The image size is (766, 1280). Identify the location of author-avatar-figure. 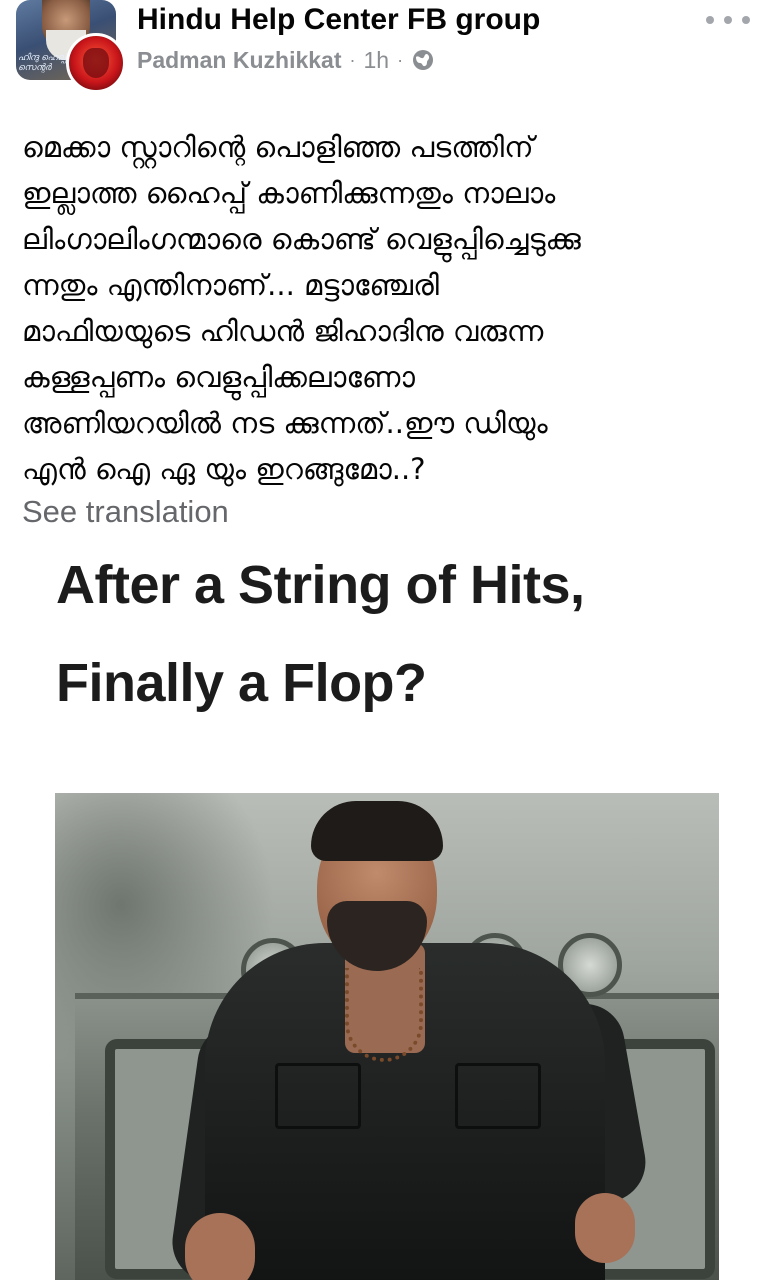
(96, 63).